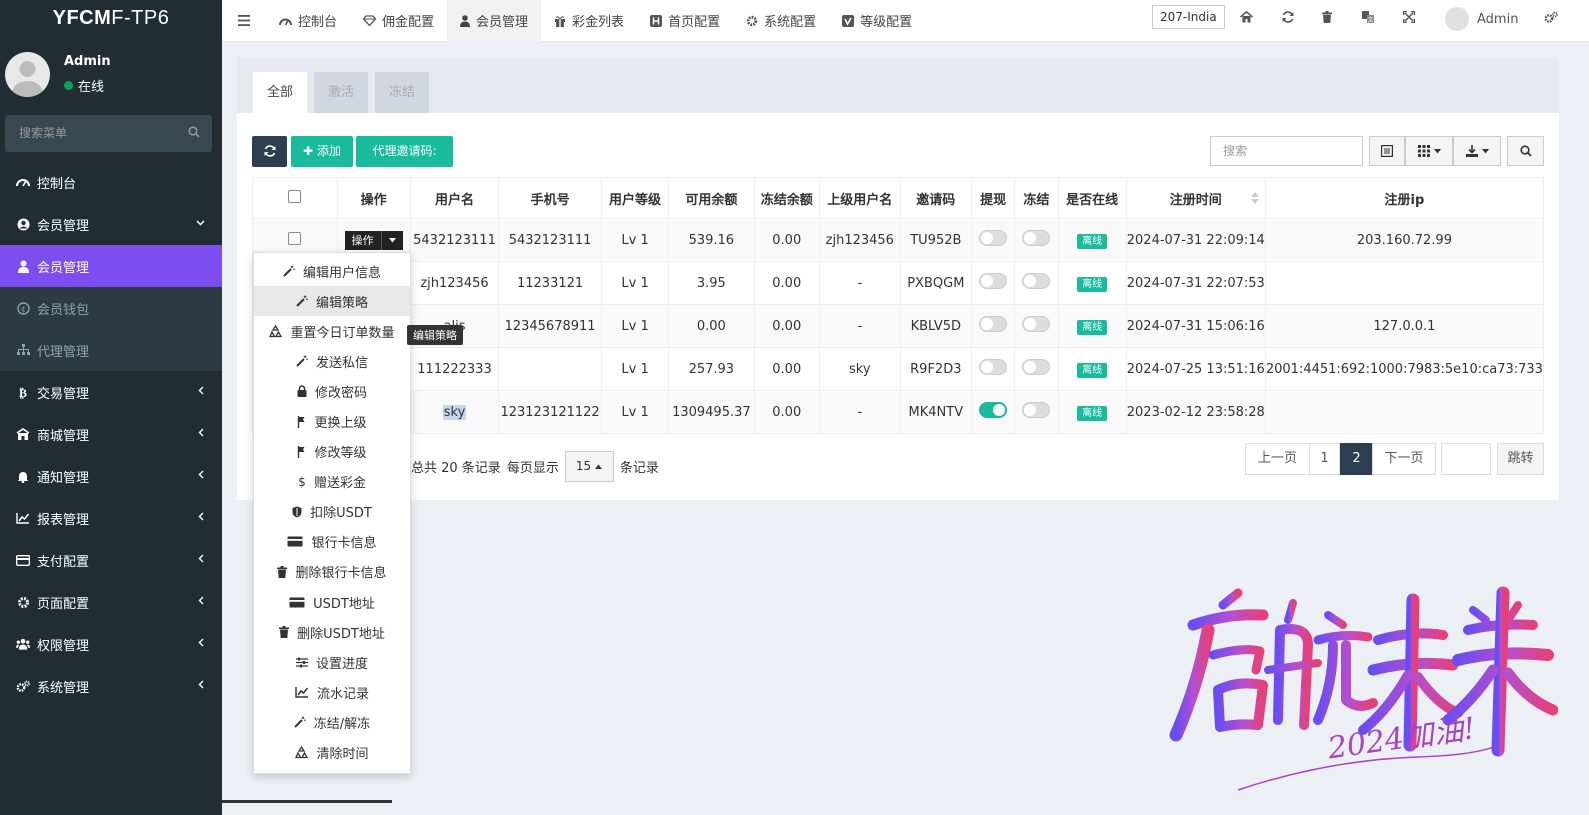  Describe the element at coordinates (332, 722) in the screenshot. I see `dropdown-item: 冻结/解冻` at that location.